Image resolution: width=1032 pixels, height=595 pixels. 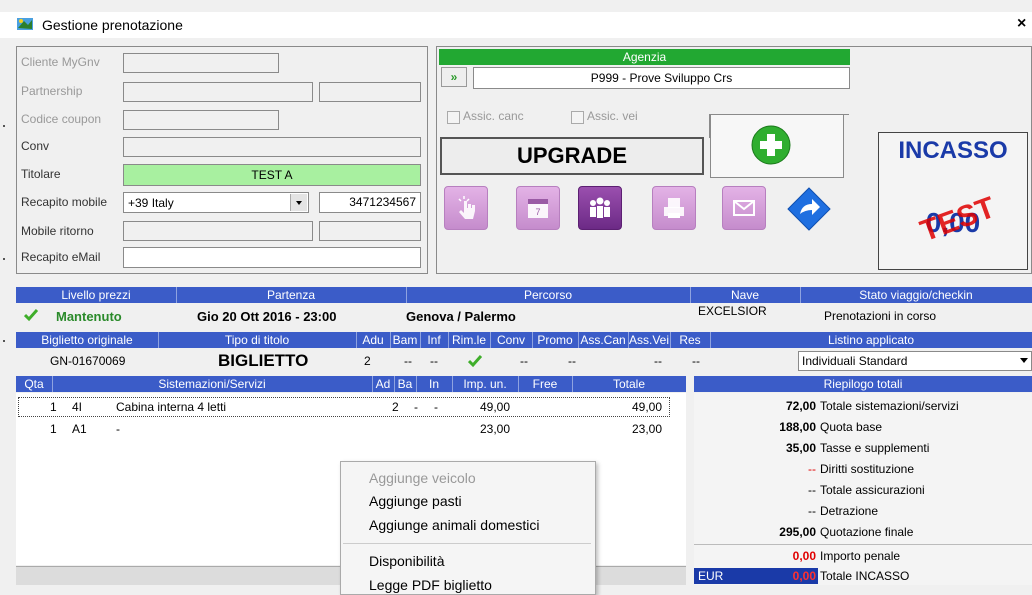 What do you see at coordinates (434, 384) in the screenshot?
I see `col-in: In` at bounding box center [434, 384].